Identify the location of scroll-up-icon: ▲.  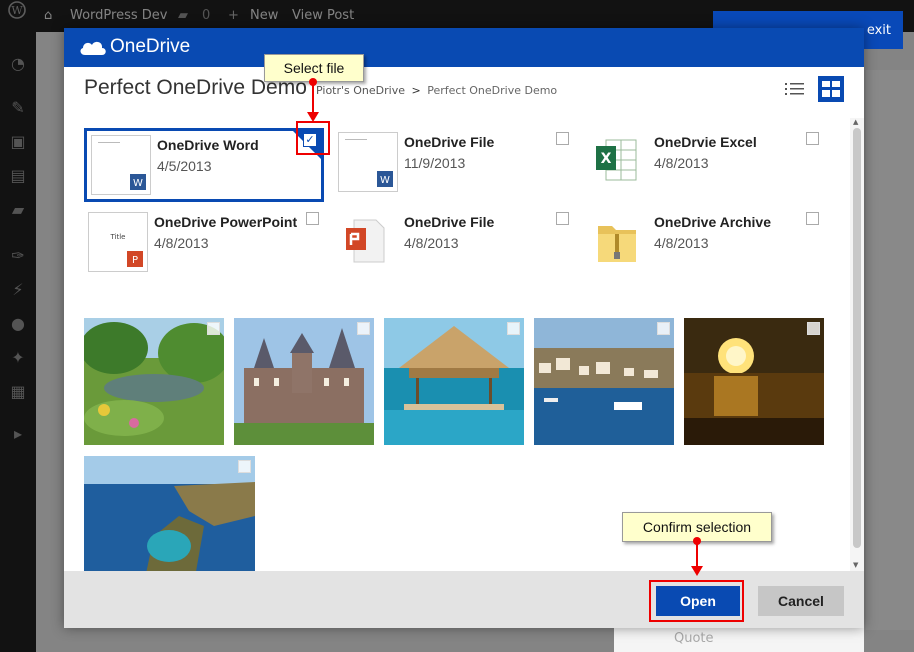
(855, 122).